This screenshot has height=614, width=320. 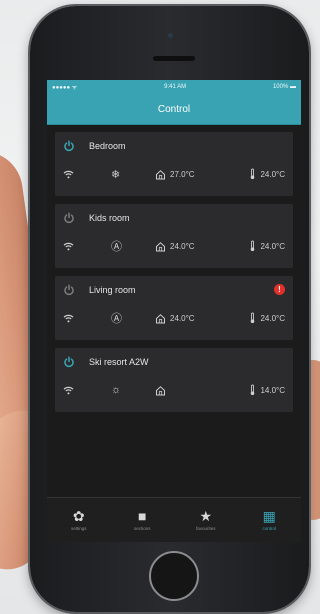 What do you see at coordinates (78, 528) in the screenshot?
I see `tab-label: settings` at bounding box center [78, 528].